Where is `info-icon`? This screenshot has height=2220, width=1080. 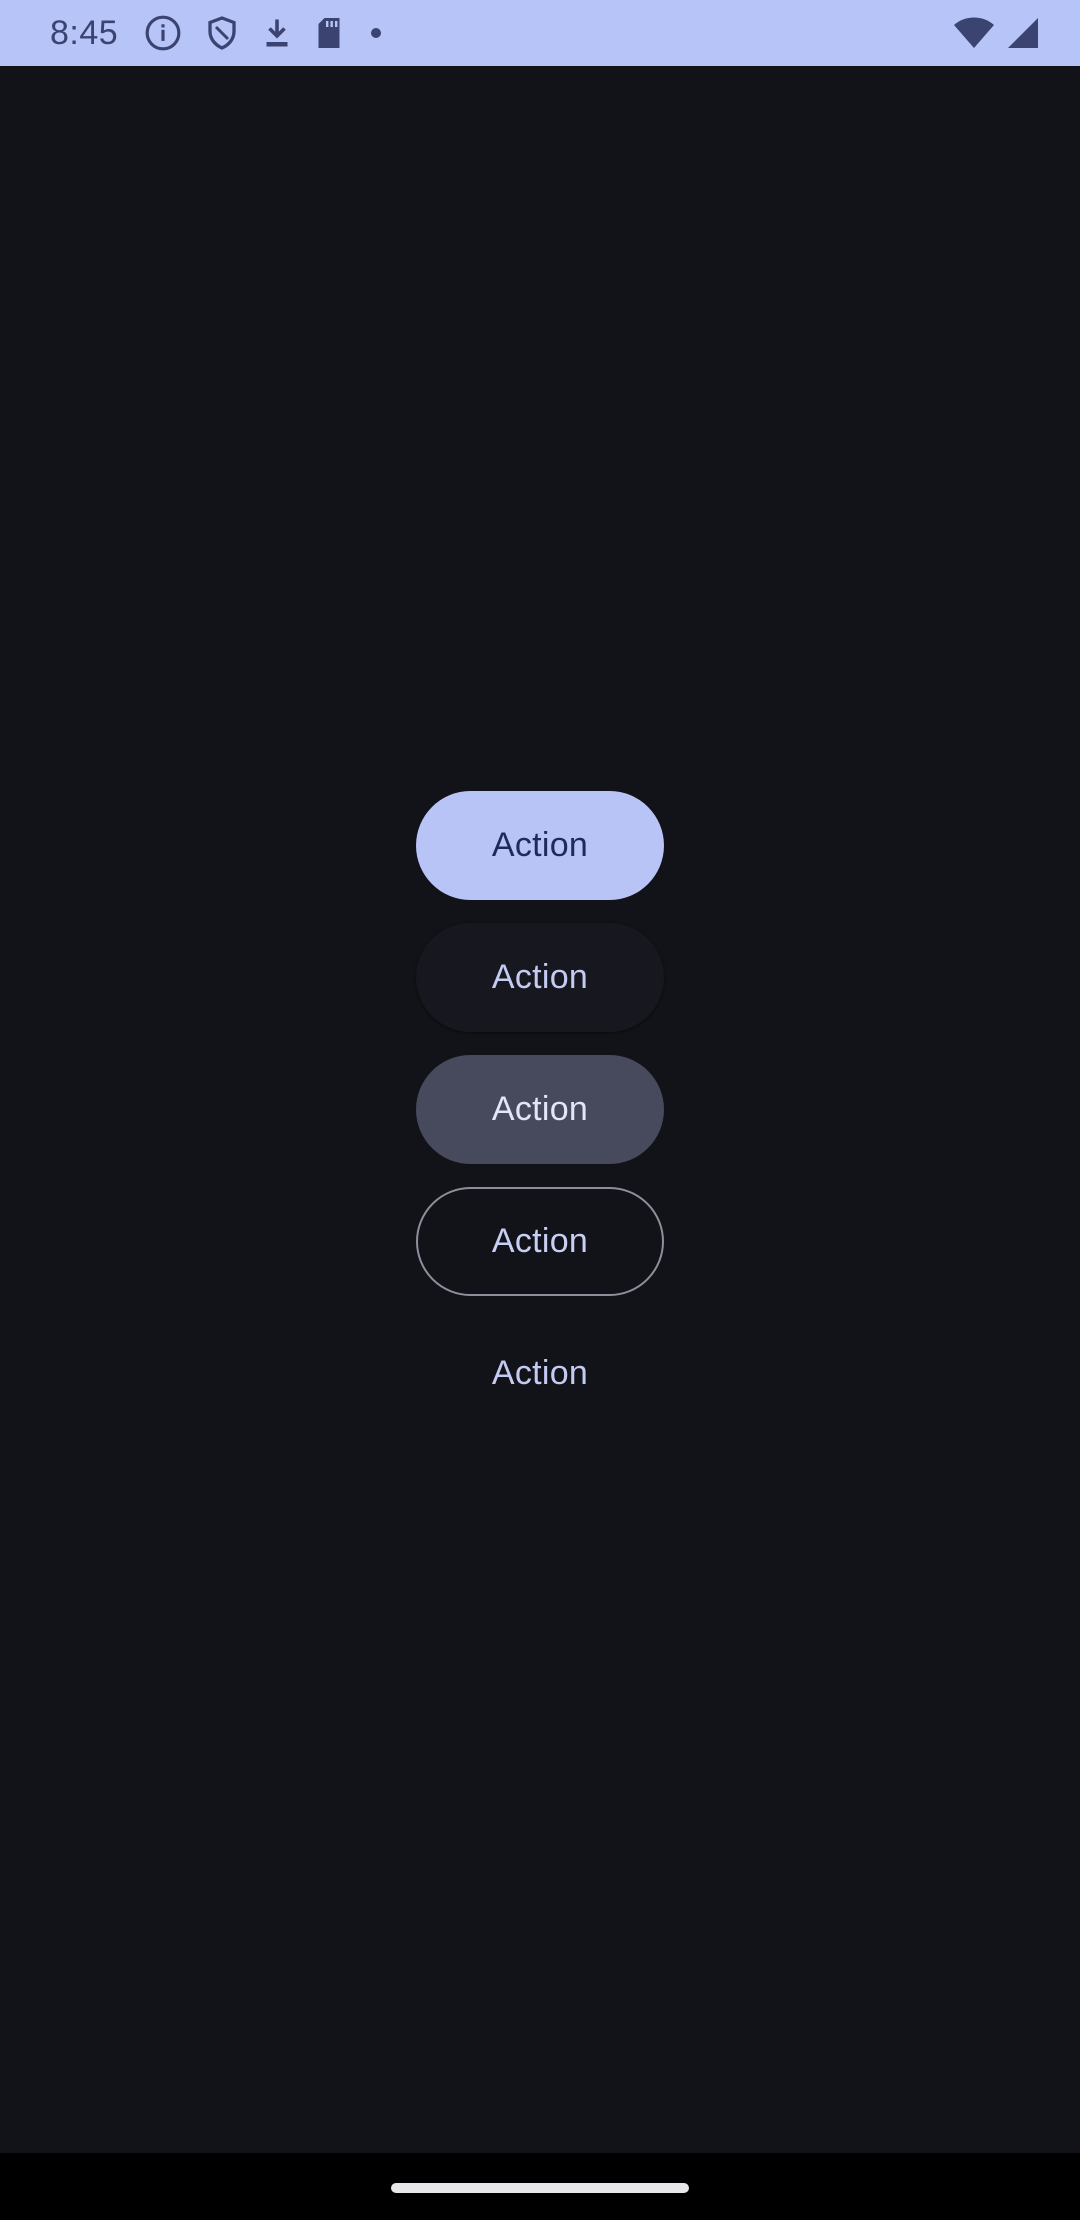 info-icon is located at coordinates (163, 33).